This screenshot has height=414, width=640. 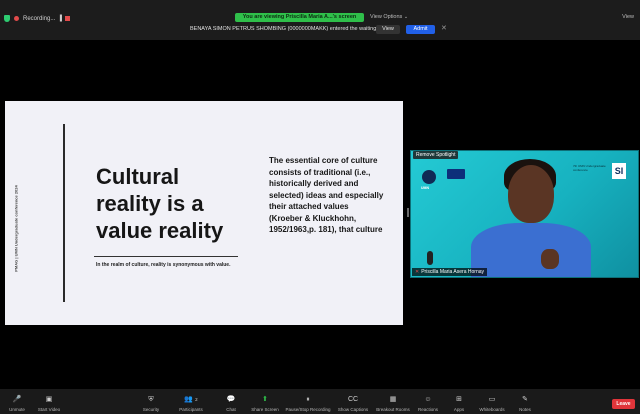 I want to click on participant-nameplate: ✕ Priscilla Maria Asera Hornay, so click(x=450, y=272).